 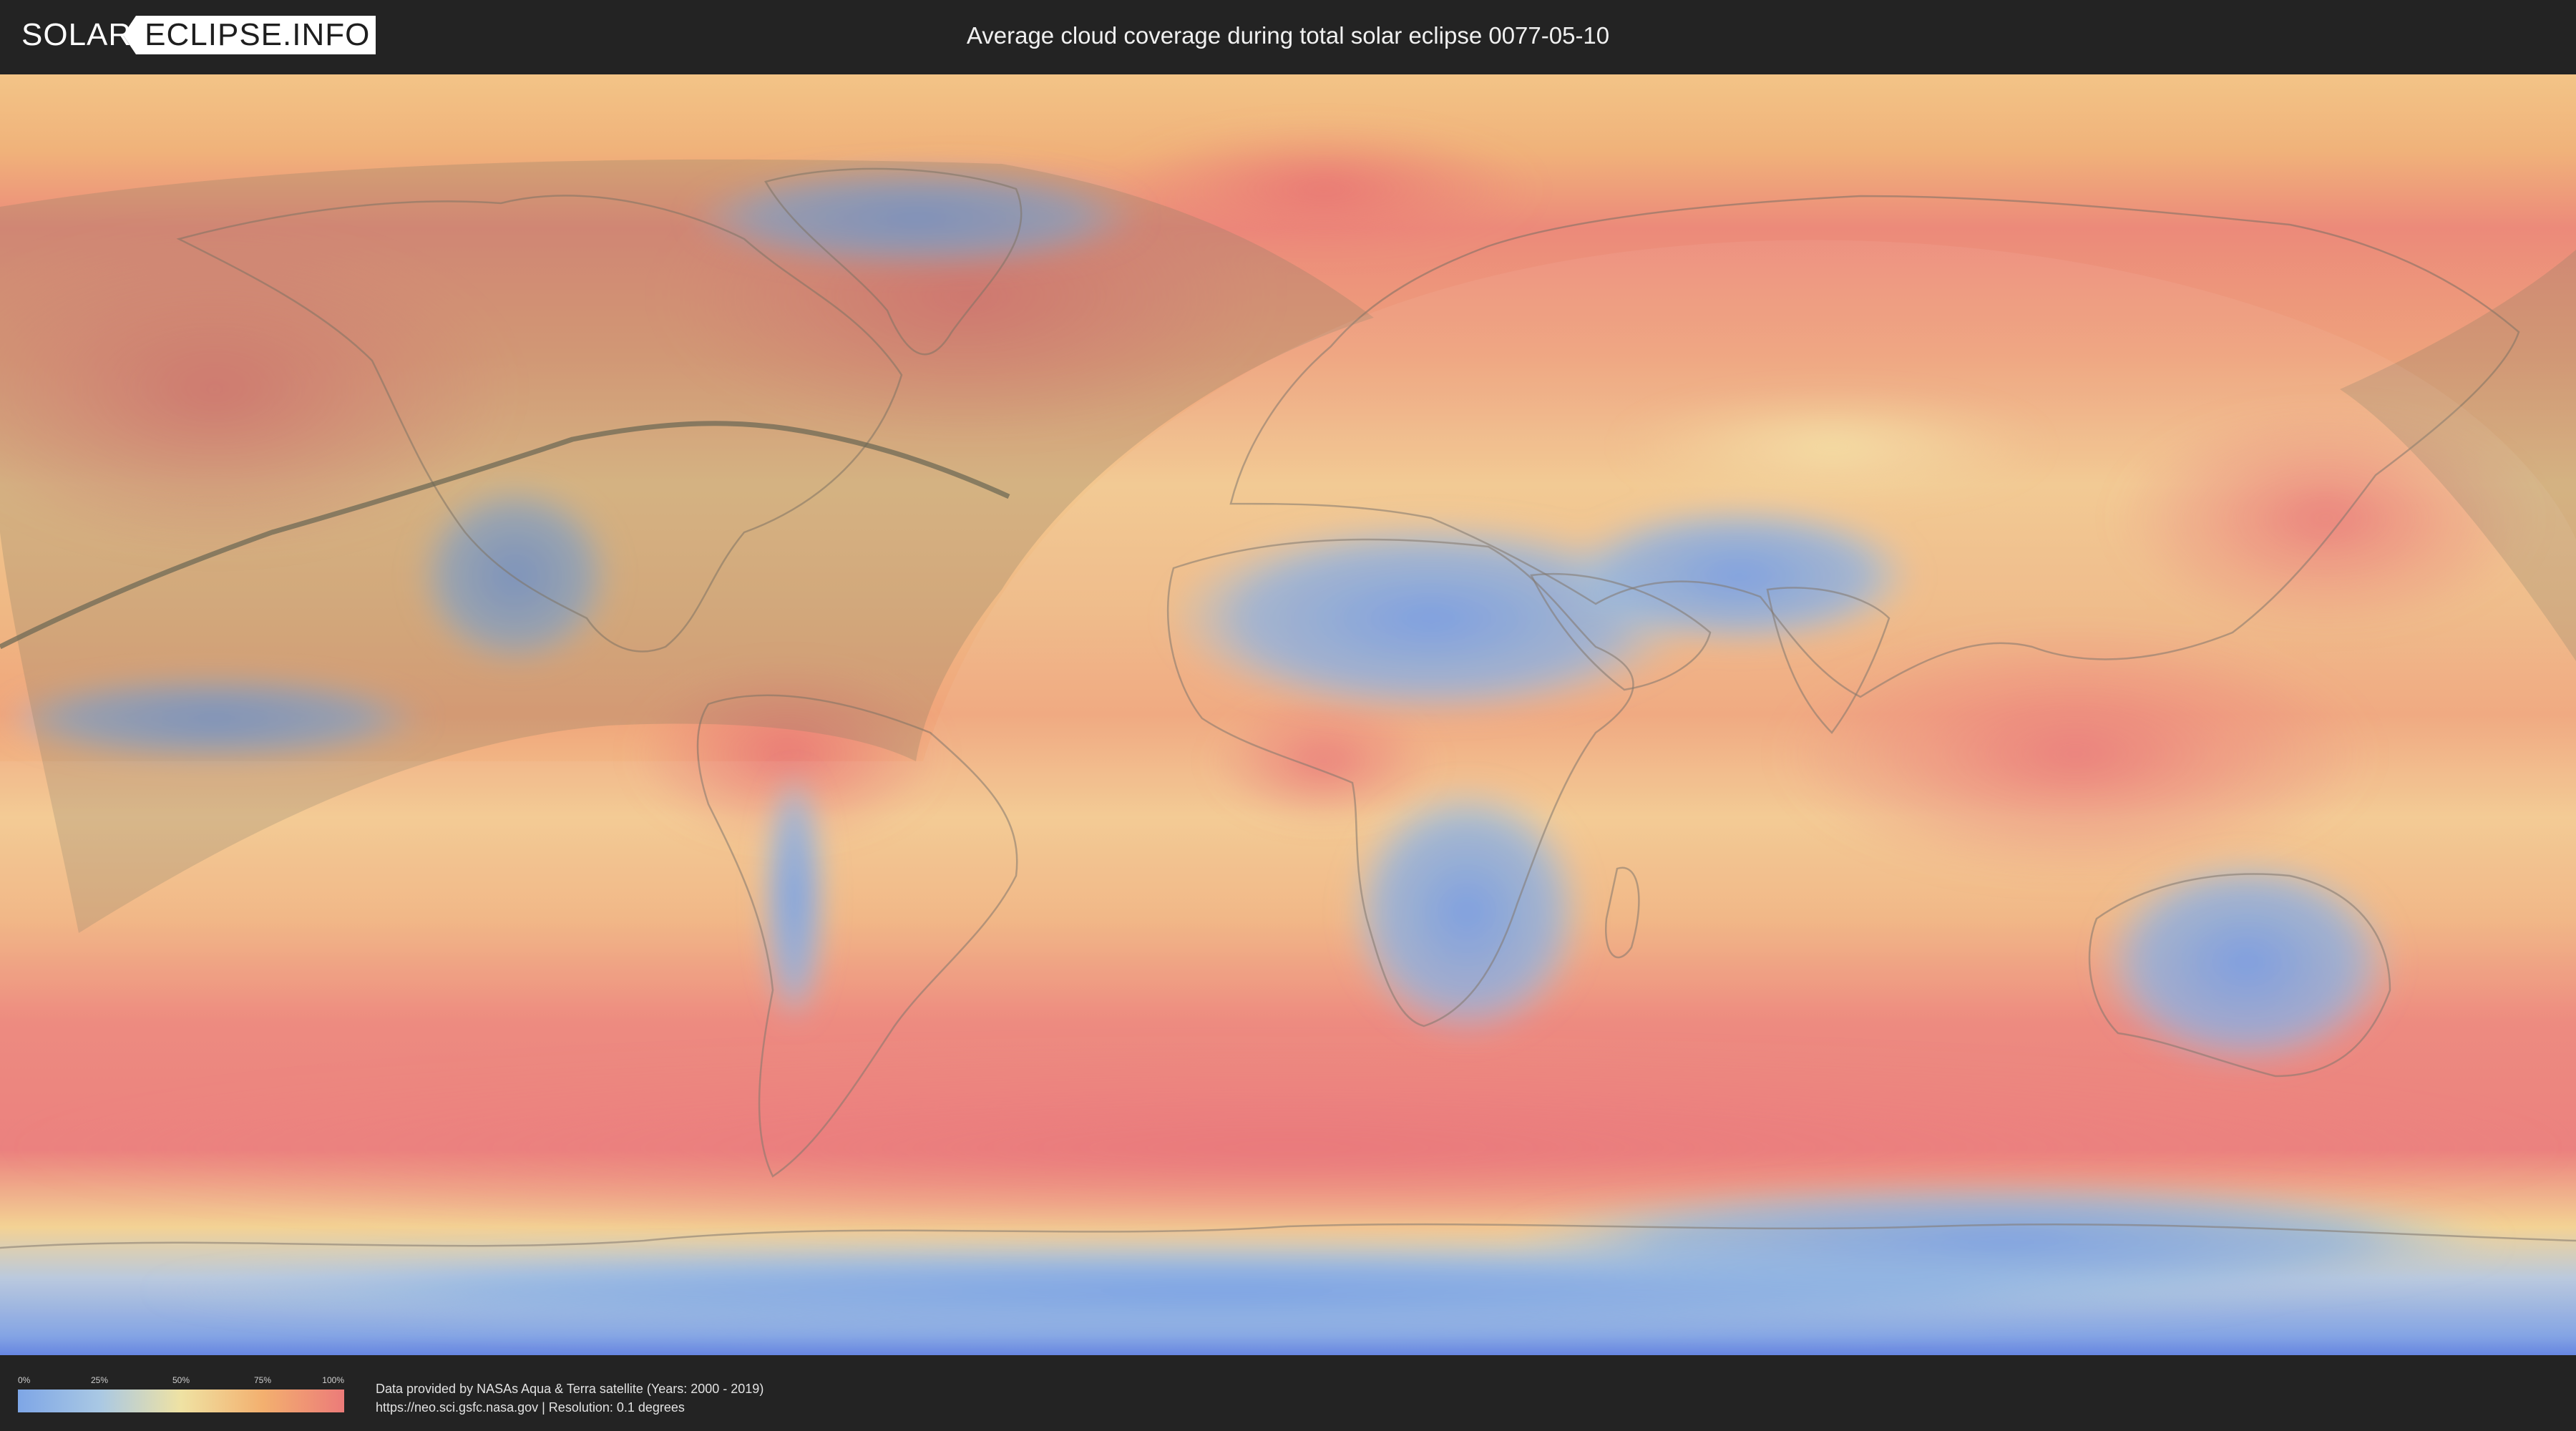 I want to click on legend-tick-0: 0%, so click(x=24, y=1380).